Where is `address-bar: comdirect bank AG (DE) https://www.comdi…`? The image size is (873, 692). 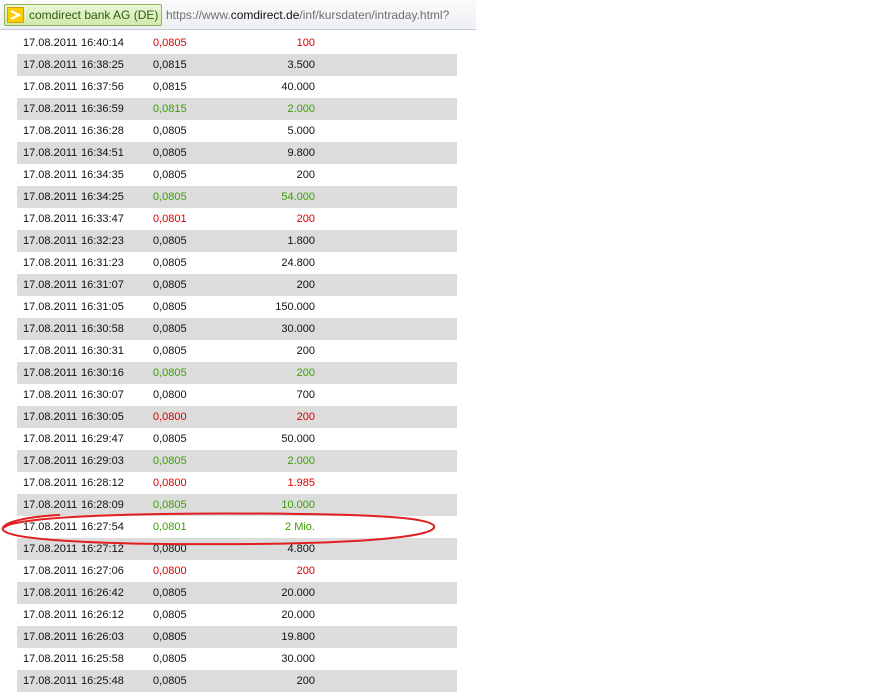
address-bar: comdirect bank AG (DE) https://www.comdi… is located at coordinates (238, 15).